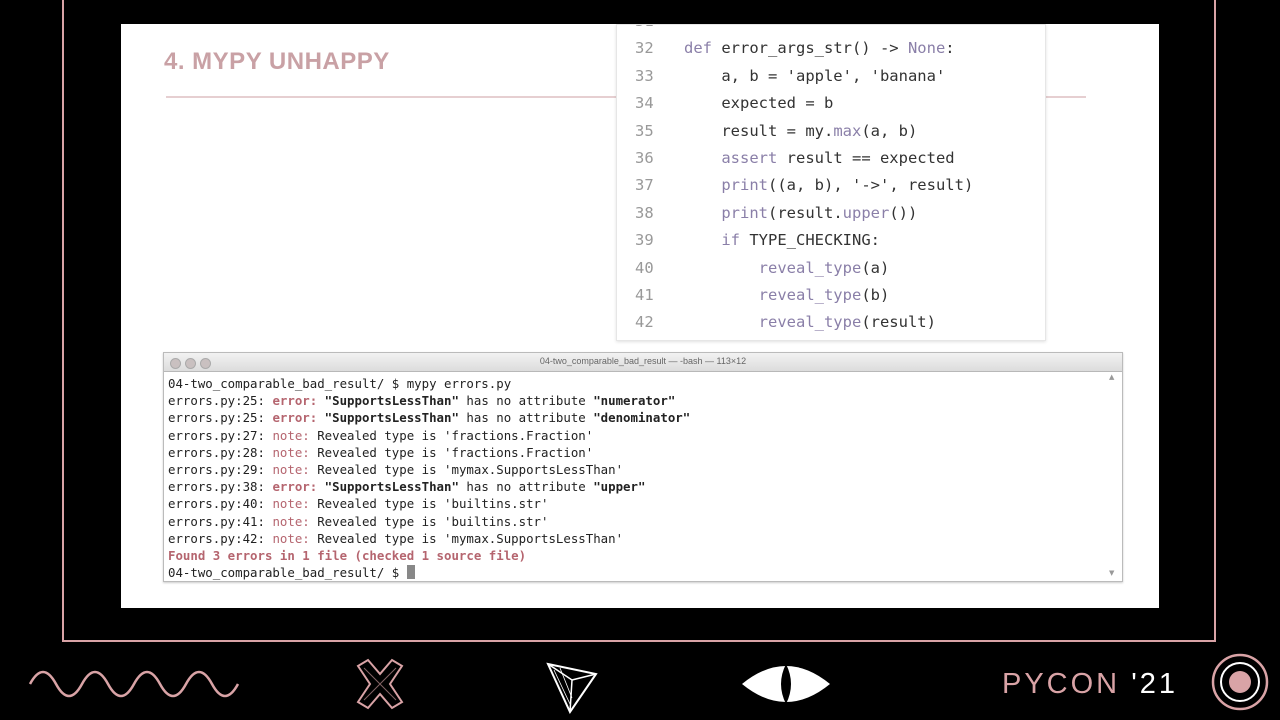 This screenshot has width=1280, height=720. I want to click on eye-icon, so click(786, 684).